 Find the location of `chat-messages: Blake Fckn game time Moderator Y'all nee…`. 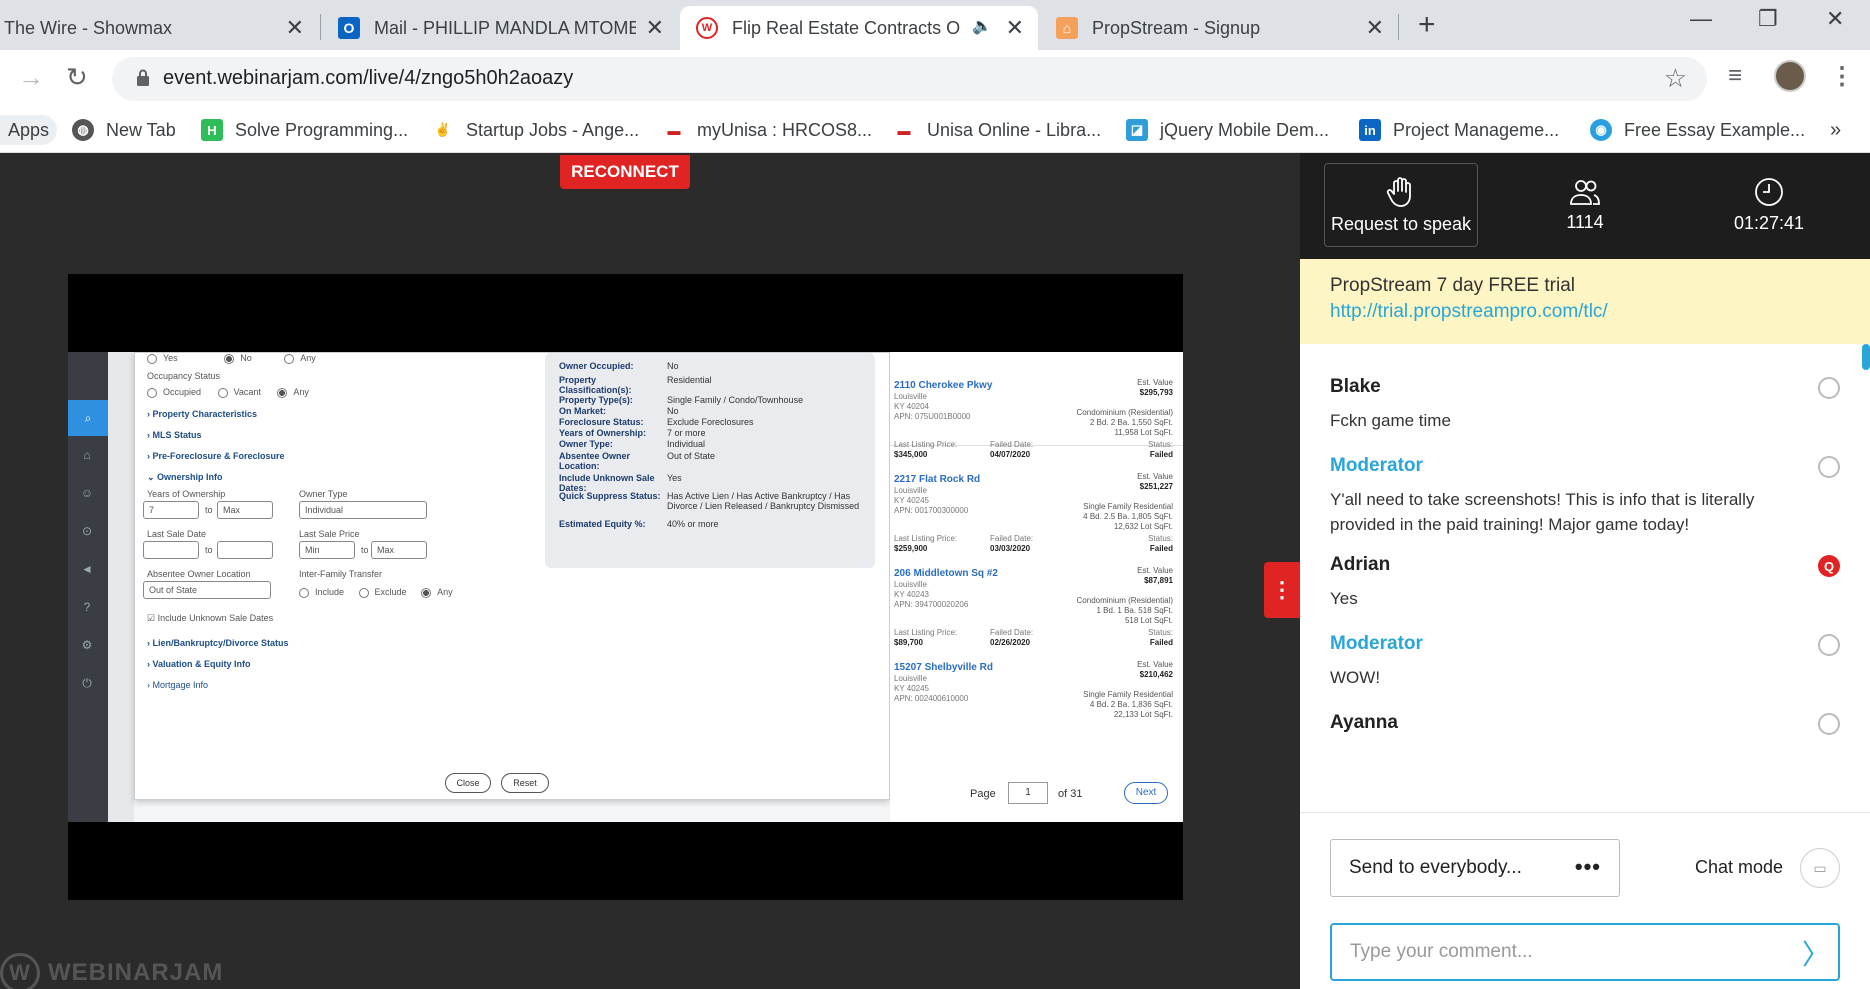

chat-messages: Blake Fckn game time Moderator Y'all nee… is located at coordinates (1585, 578).